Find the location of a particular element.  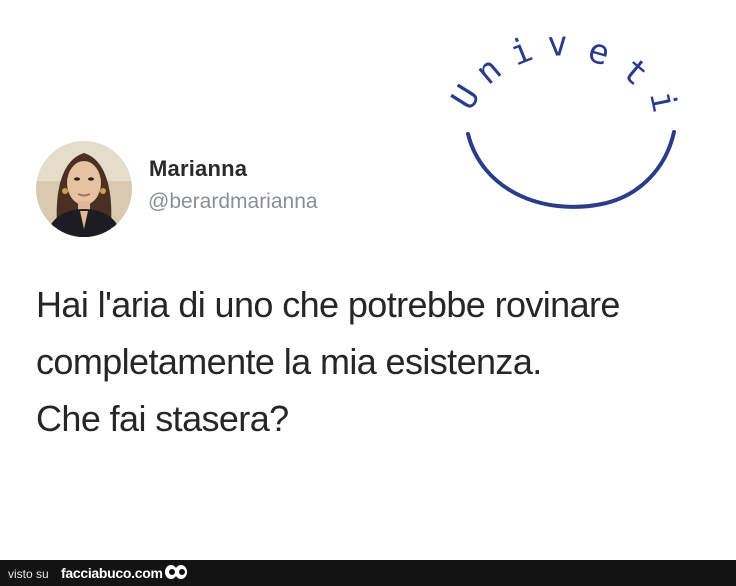

tweet-text-line: completamente la mia esistenza. is located at coordinates (289, 361).